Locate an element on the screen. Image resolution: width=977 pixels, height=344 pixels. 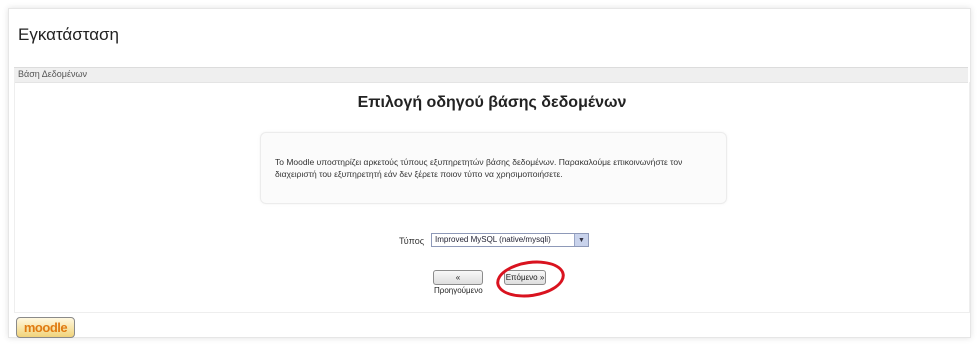
type-label: Τύπος is located at coordinates (412, 241).